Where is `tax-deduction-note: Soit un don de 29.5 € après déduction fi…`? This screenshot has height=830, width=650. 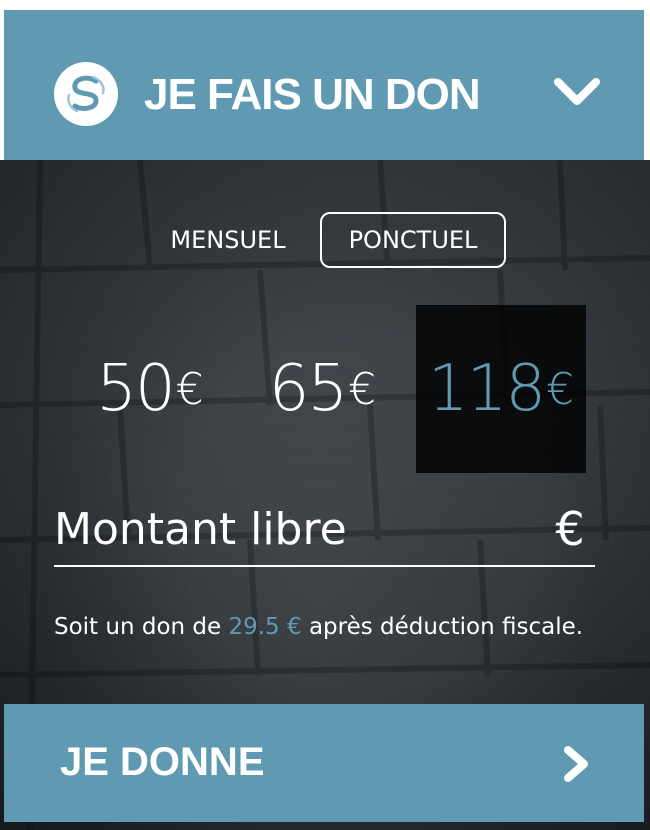
tax-deduction-note: Soit un don de 29.5 € après déduction fi… is located at coordinates (324, 627).